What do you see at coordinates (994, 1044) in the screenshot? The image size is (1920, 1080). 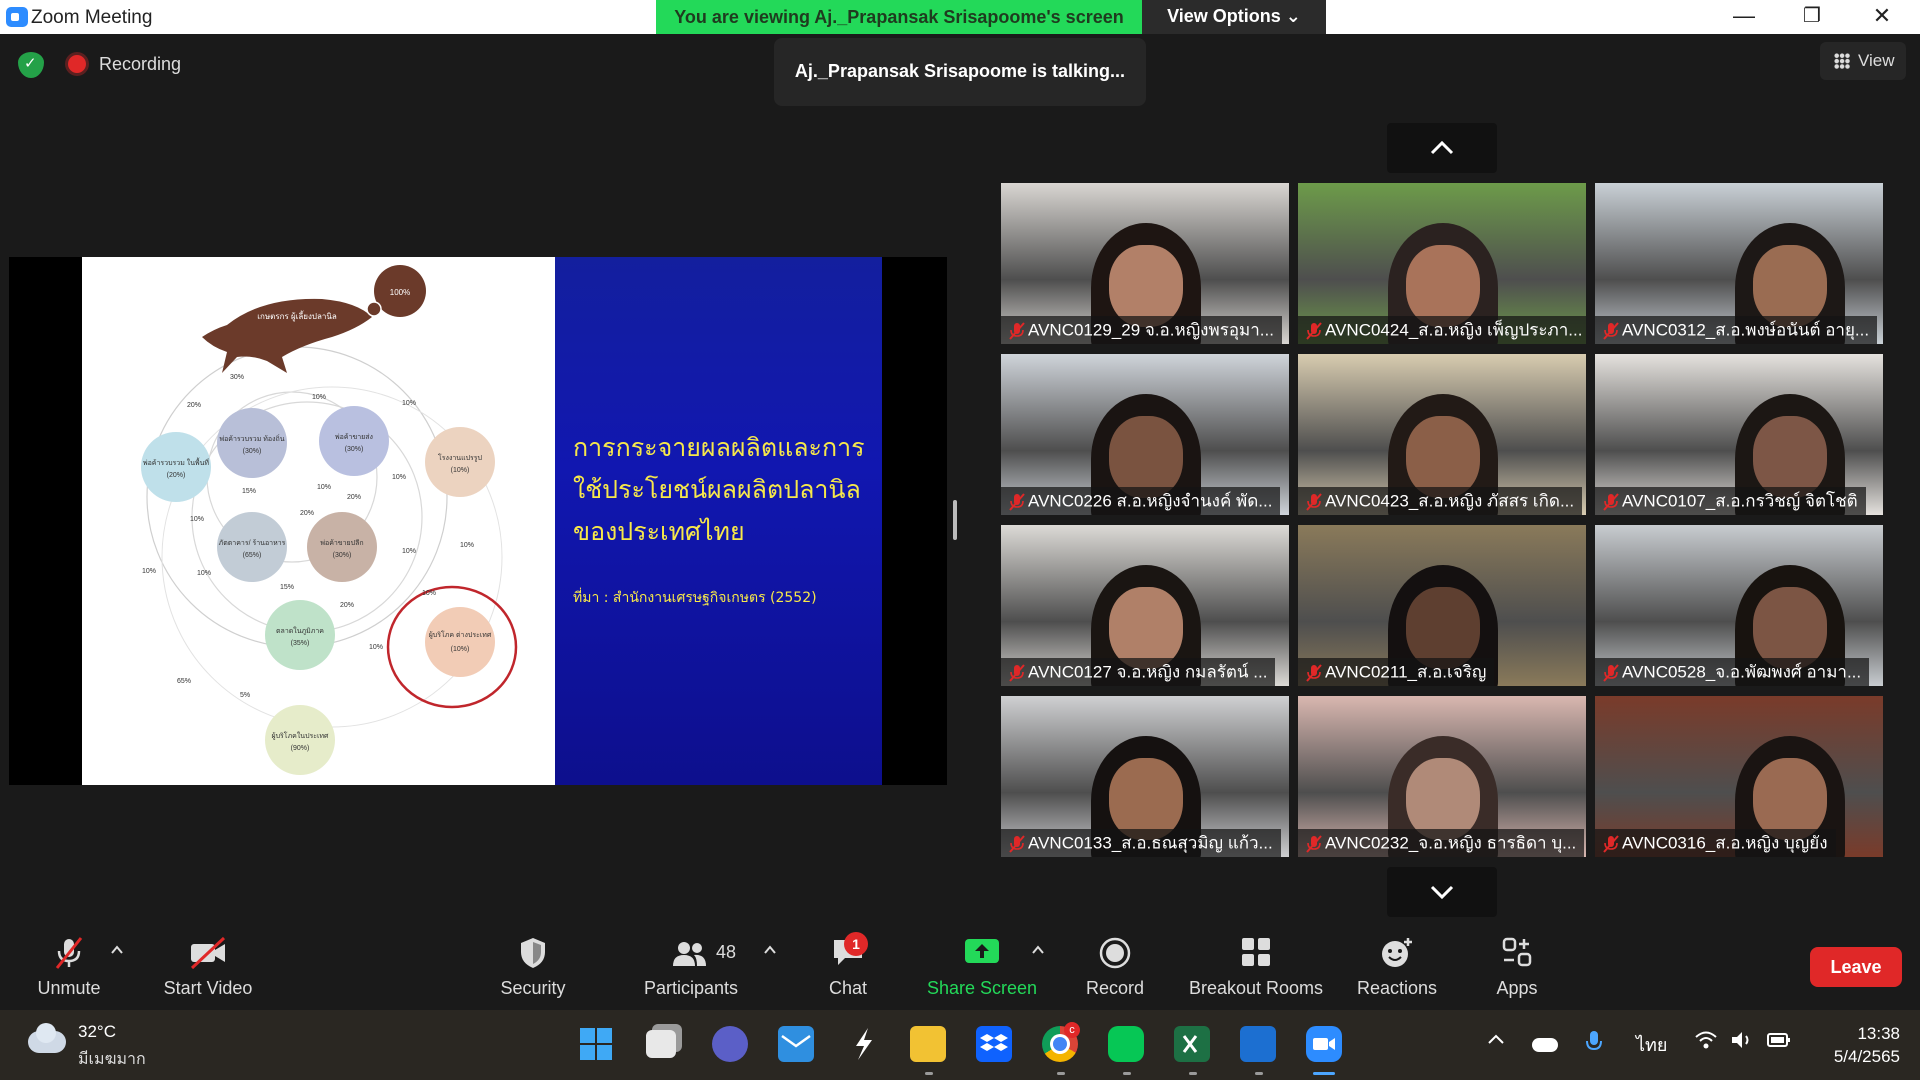 I see `dropbox-icon` at bounding box center [994, 1044].